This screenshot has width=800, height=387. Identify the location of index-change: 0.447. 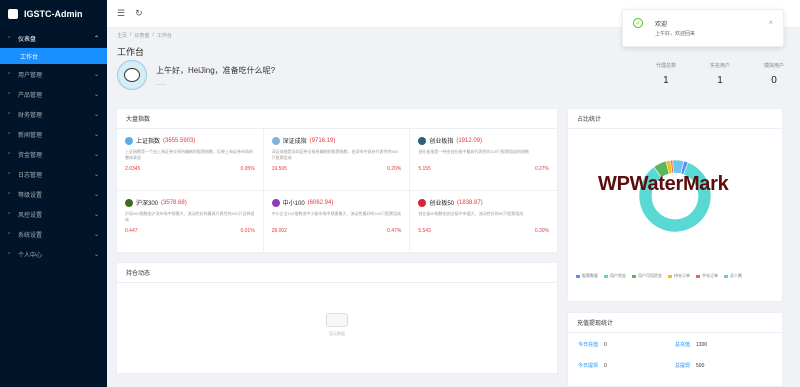
(131, 231).